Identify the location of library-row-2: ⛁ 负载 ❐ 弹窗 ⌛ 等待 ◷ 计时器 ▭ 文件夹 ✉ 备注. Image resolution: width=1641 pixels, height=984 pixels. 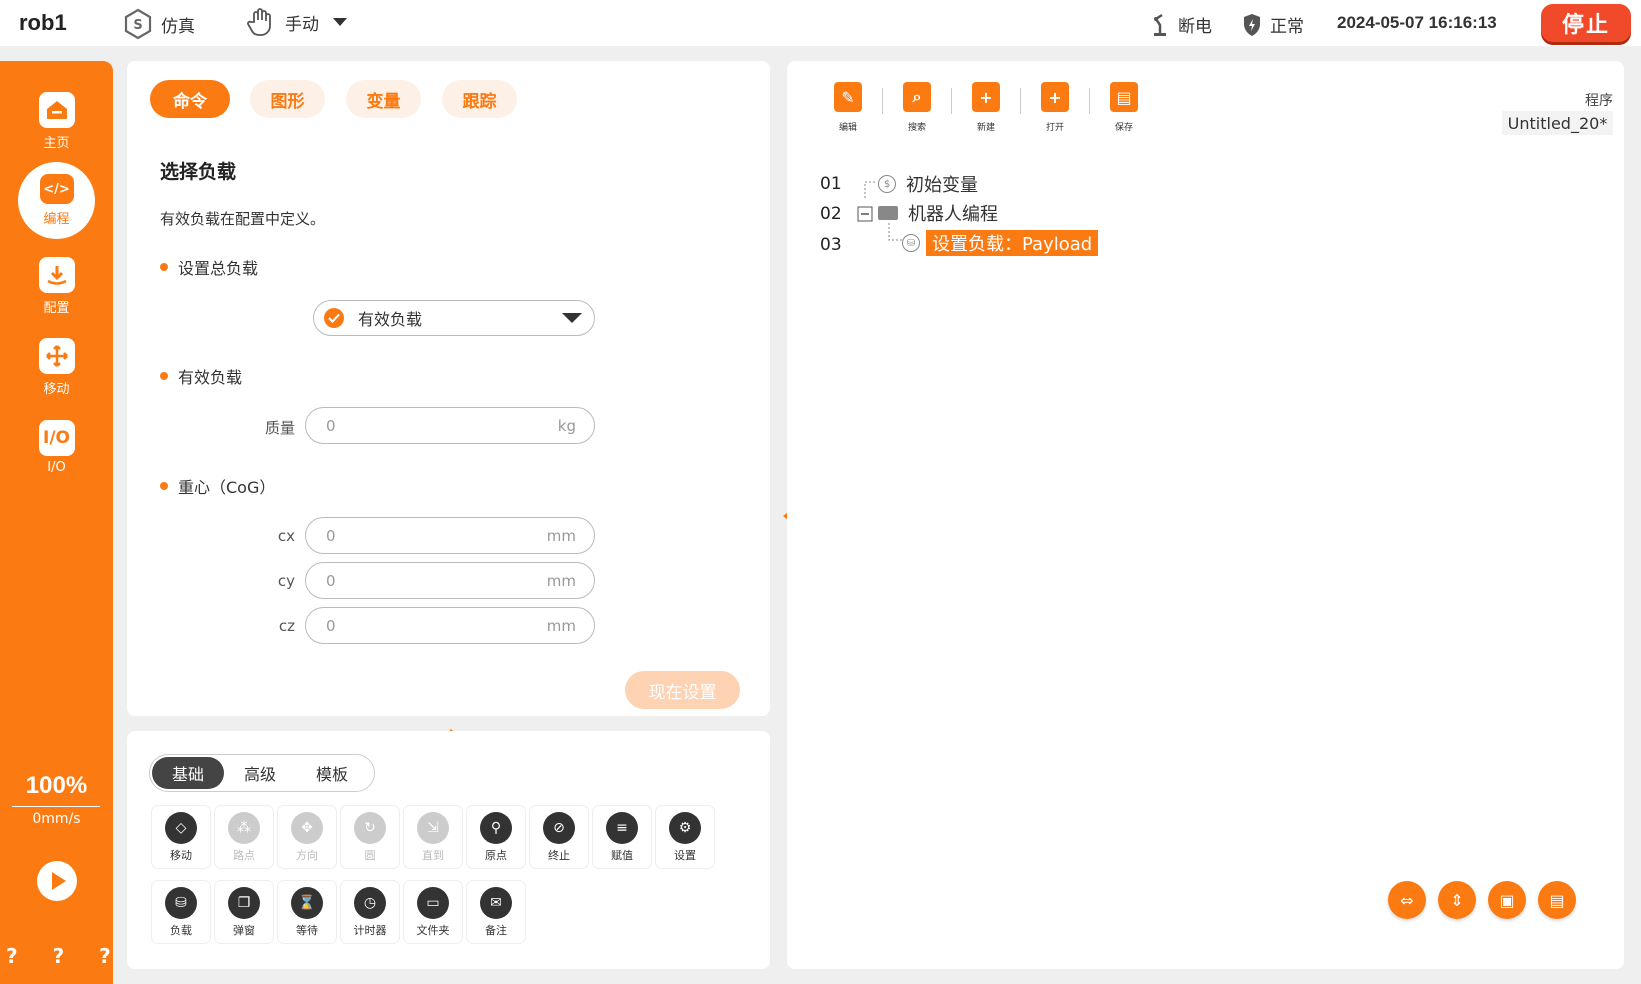
(338, 912).